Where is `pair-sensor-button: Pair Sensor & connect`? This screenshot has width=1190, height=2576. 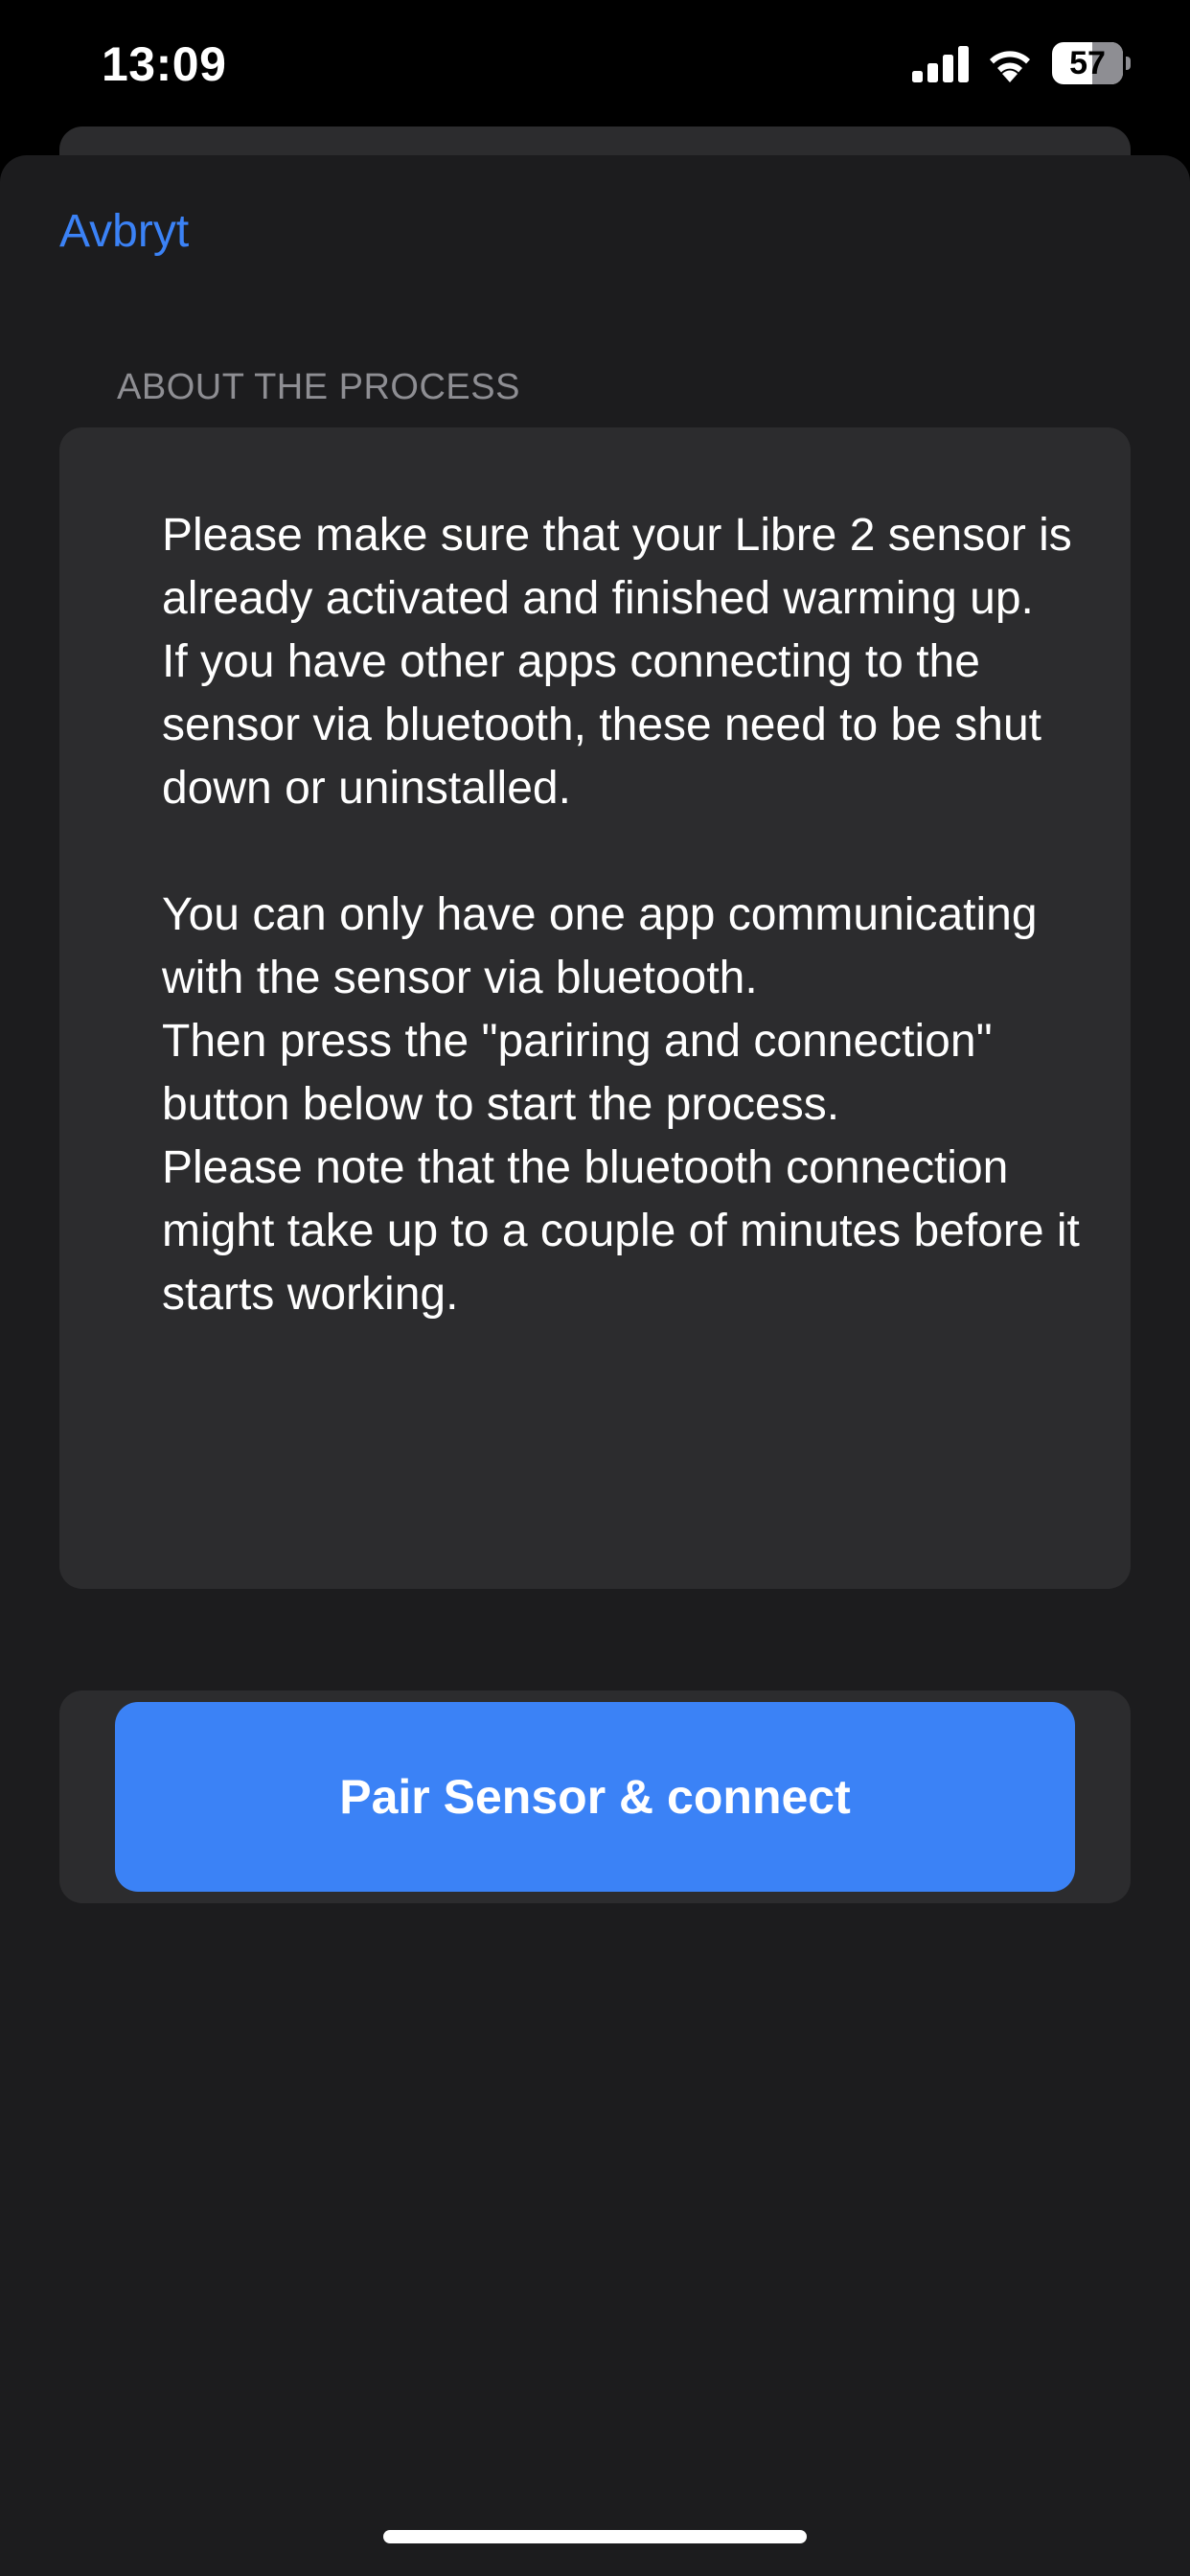 pair-sensor-button: Pair Sensor & connect is located at coordinates (595, 1797).